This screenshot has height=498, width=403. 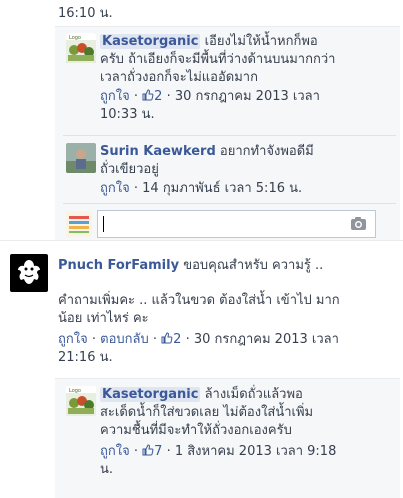 I want to click on comment-like-count: 2, so click(x=171, y=339).